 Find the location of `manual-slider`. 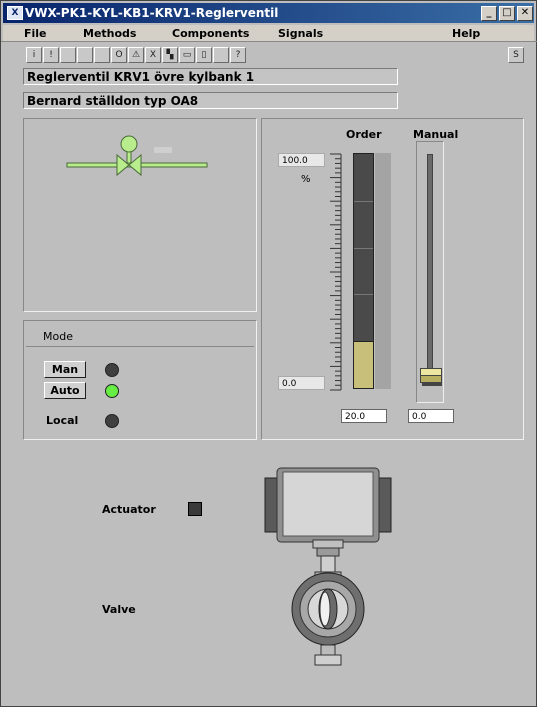

manual-slider is located at coordinates (430, 272).